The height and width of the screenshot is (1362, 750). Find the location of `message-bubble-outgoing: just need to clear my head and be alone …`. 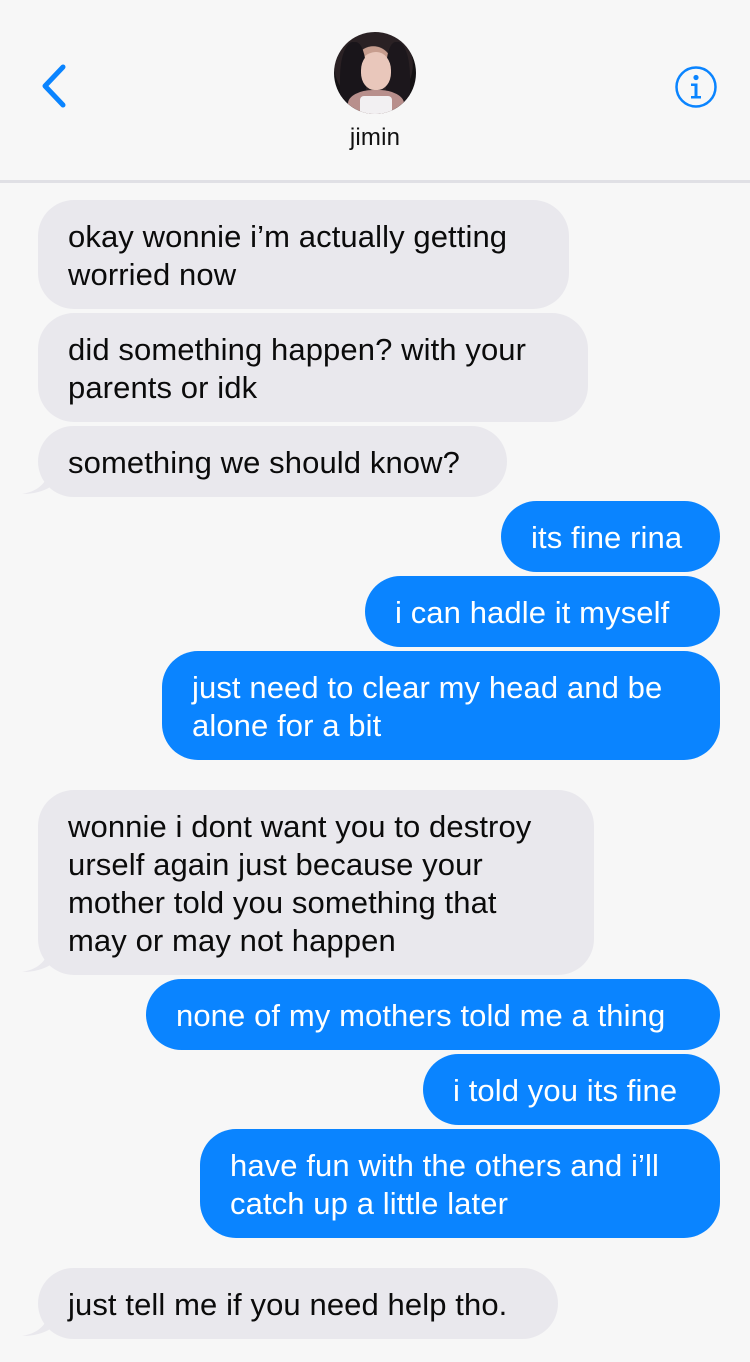

message-bubble-outgoing: just need to clear my head and be alone … is located at coordinates (441, 705).